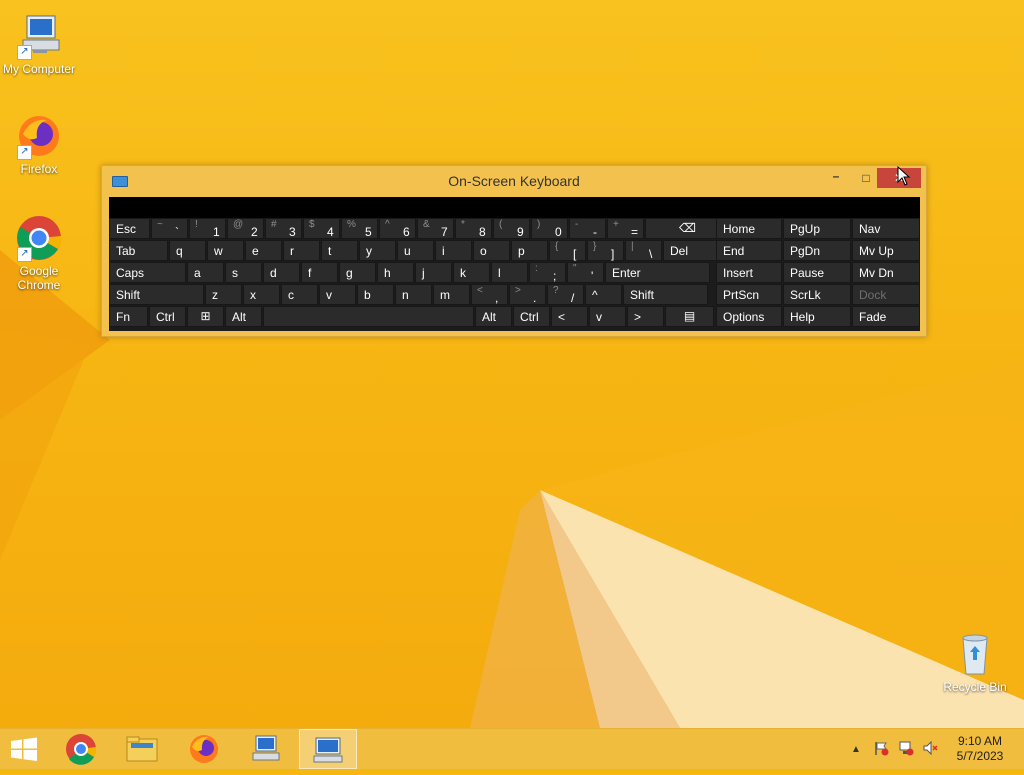  I want to click on title-bar: On-Screen Keyboard – □ ✕, so click(514, 181).